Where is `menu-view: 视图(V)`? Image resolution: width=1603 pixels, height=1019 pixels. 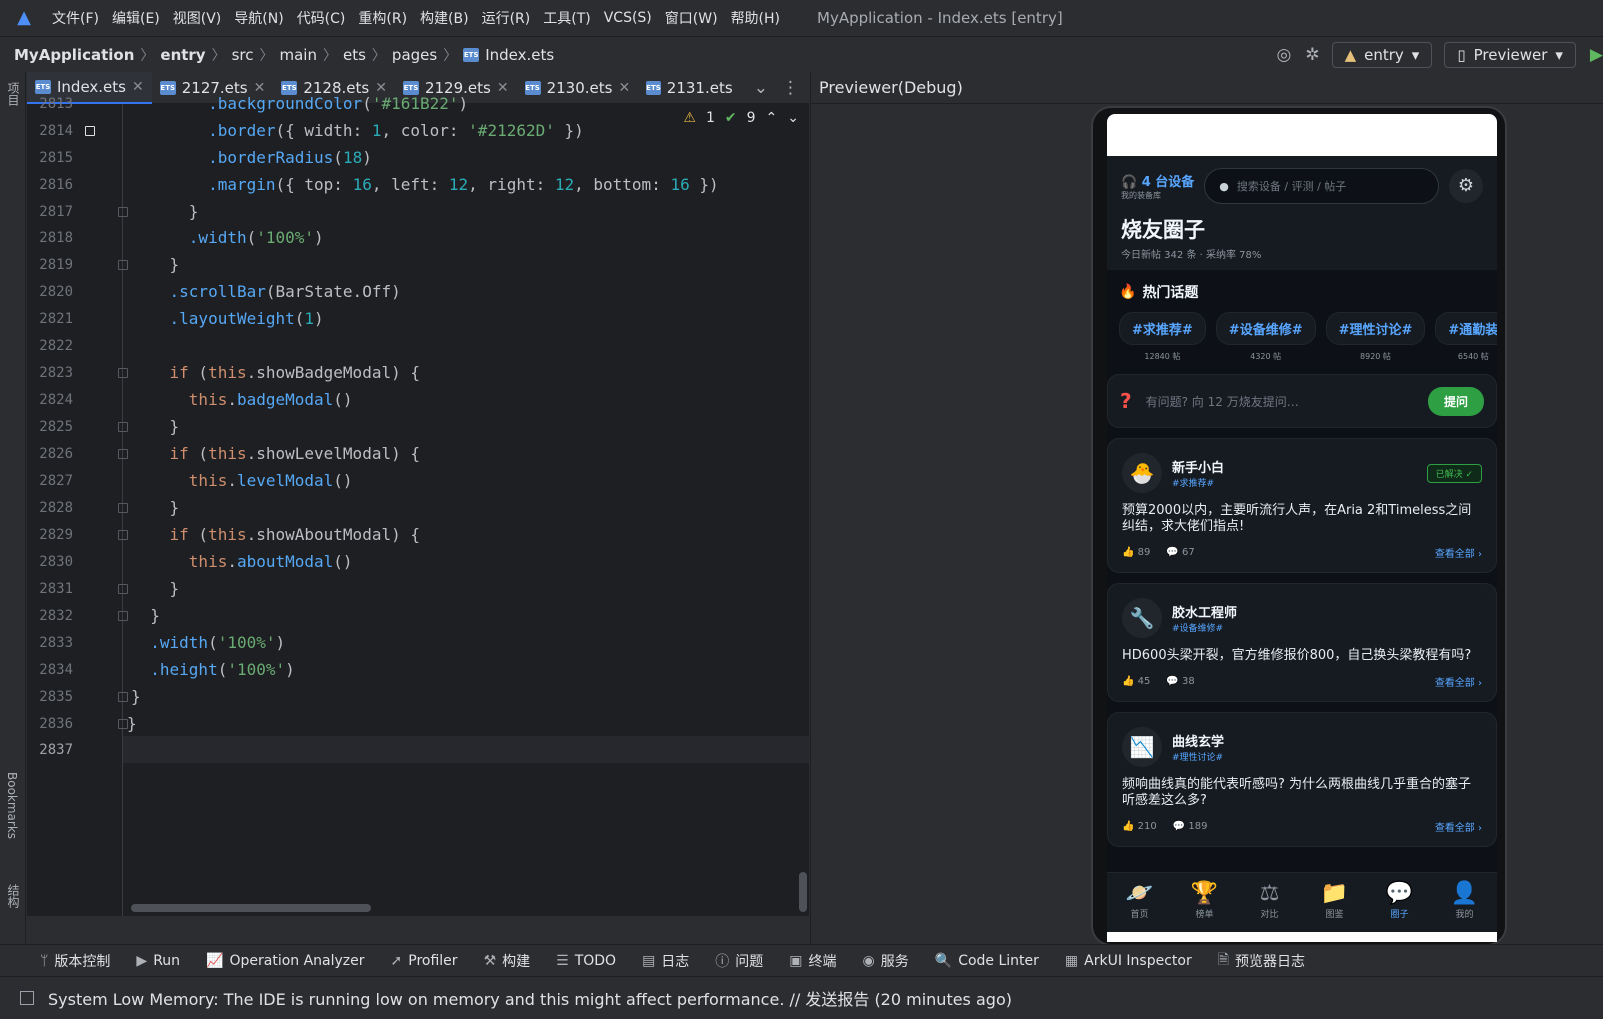
menu-view: 视图(V) is located at coordinates (197, 18).